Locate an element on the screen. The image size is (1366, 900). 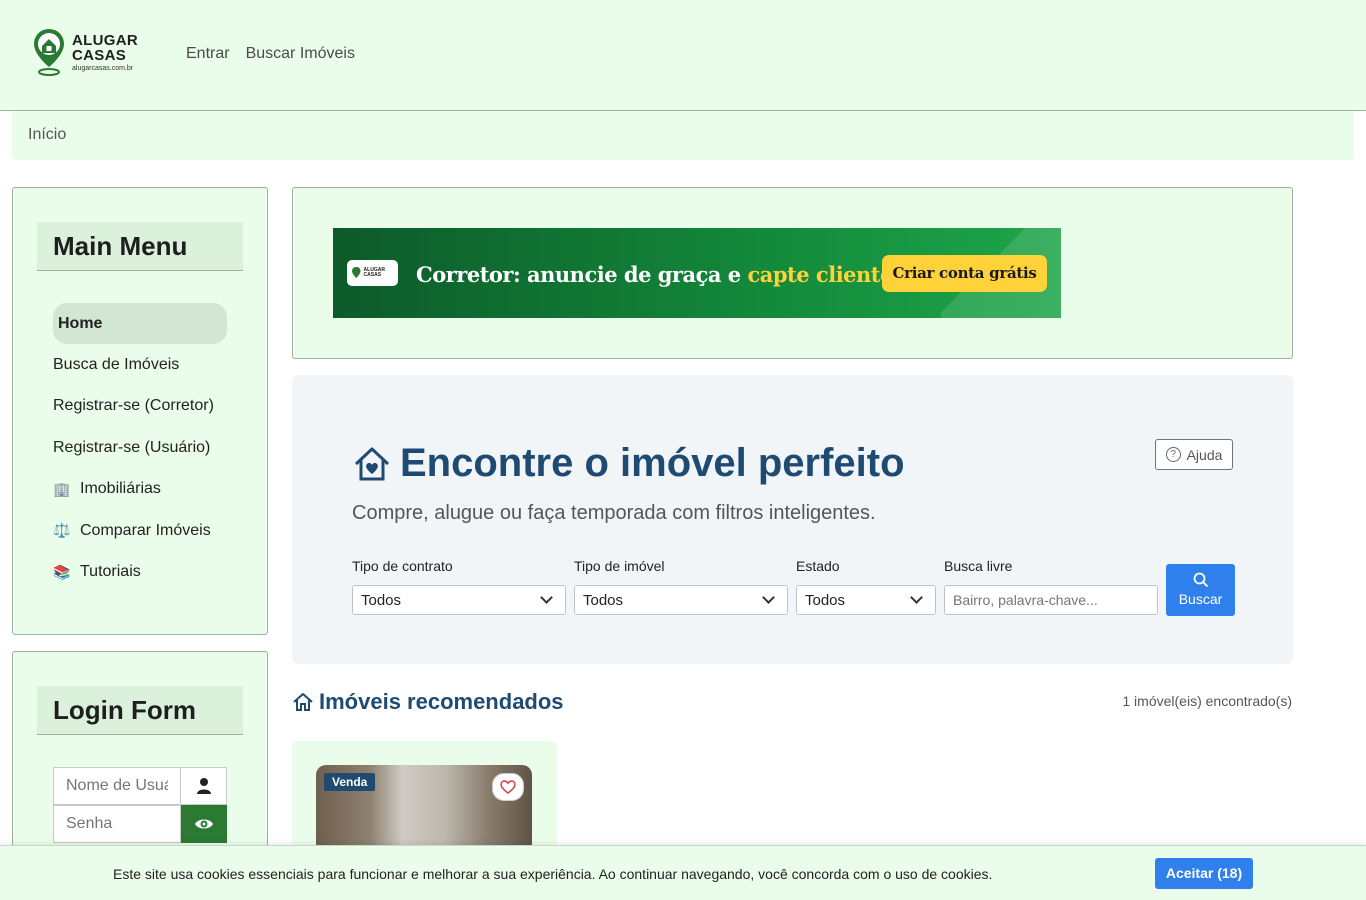
menu-item-busca-imoveis: Busca de Imóveis is located at coordinates (141, 365).